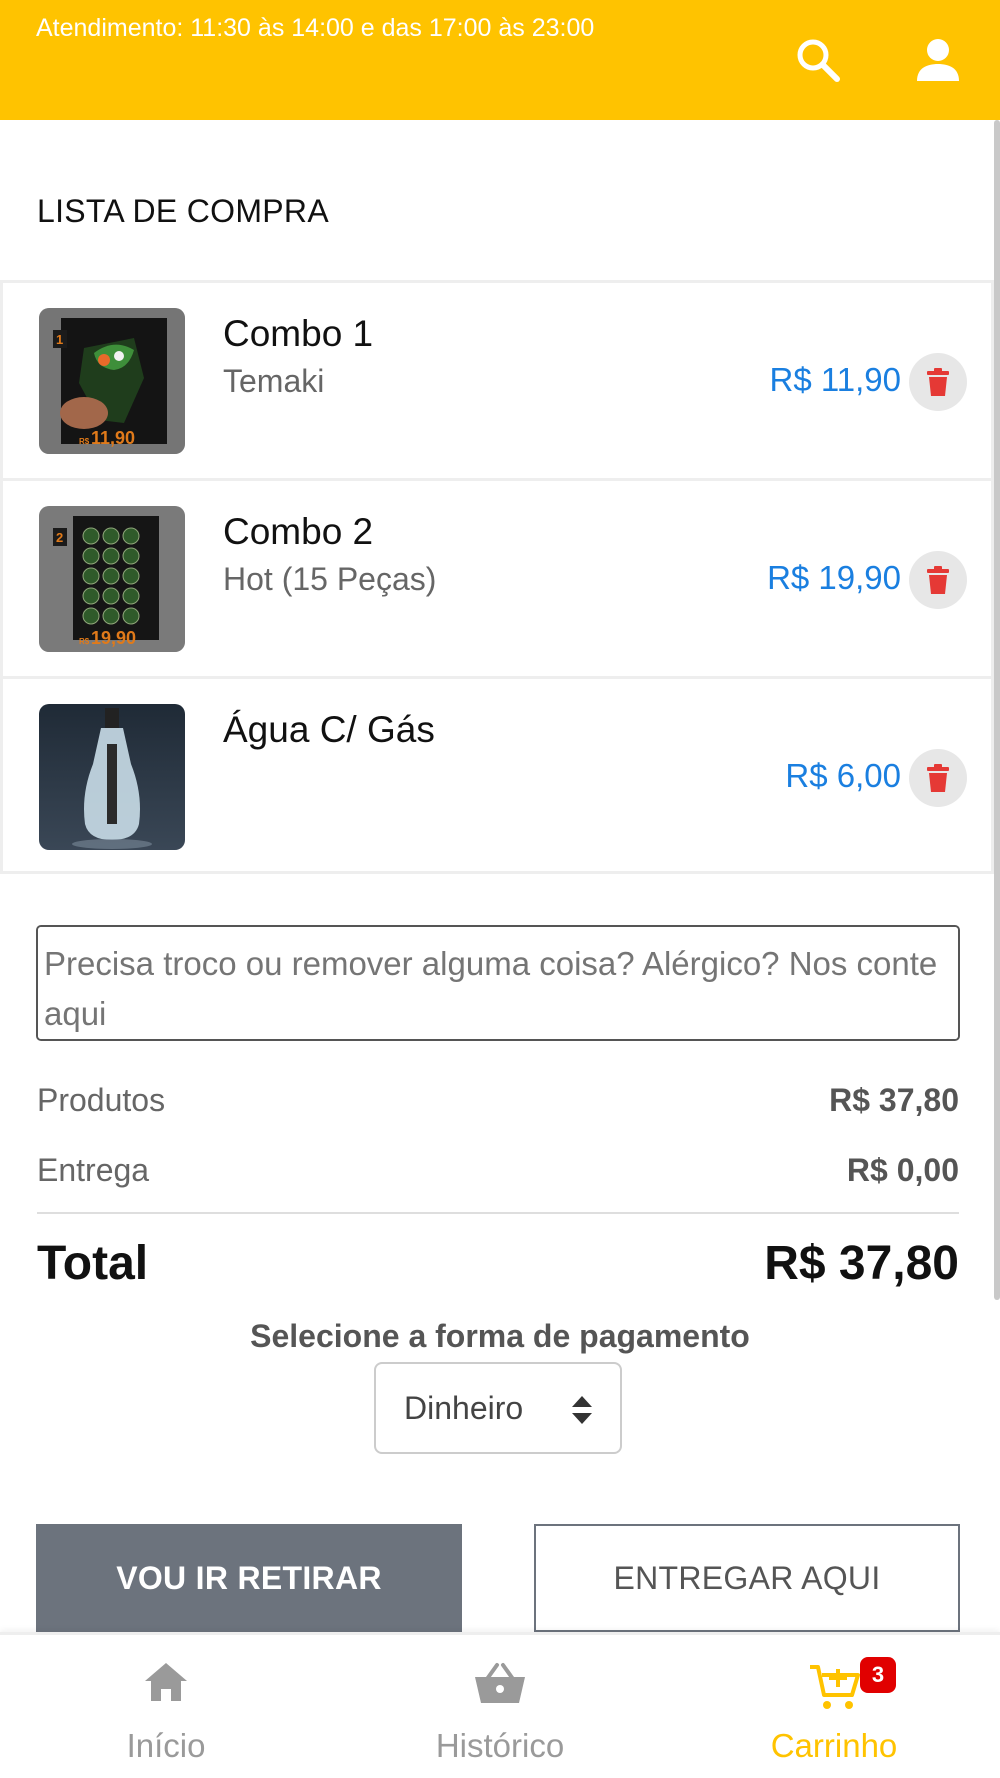  What do you see at coordinates (113, 438) in the screenshot?
I see `svg-text: 11,90` at bounding box center [113, 438].